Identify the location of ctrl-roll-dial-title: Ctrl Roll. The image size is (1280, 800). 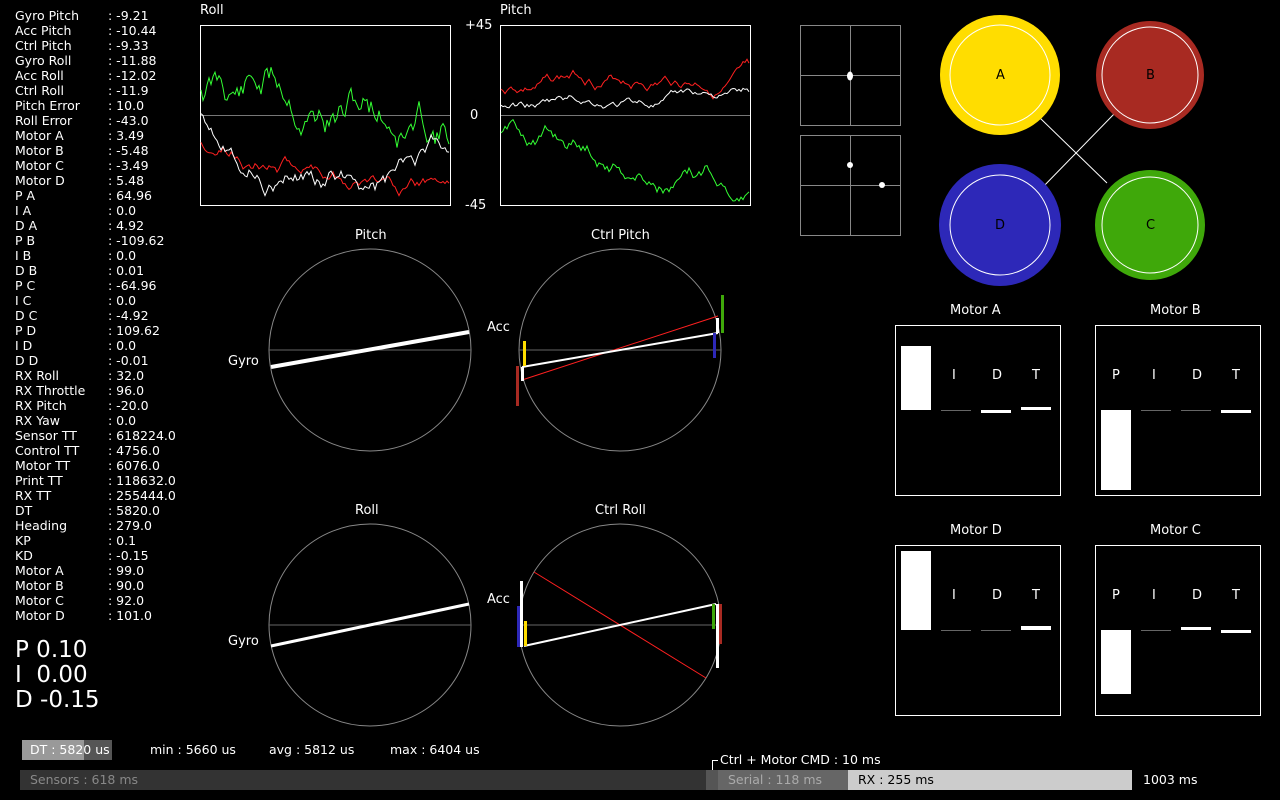
(620, 510).